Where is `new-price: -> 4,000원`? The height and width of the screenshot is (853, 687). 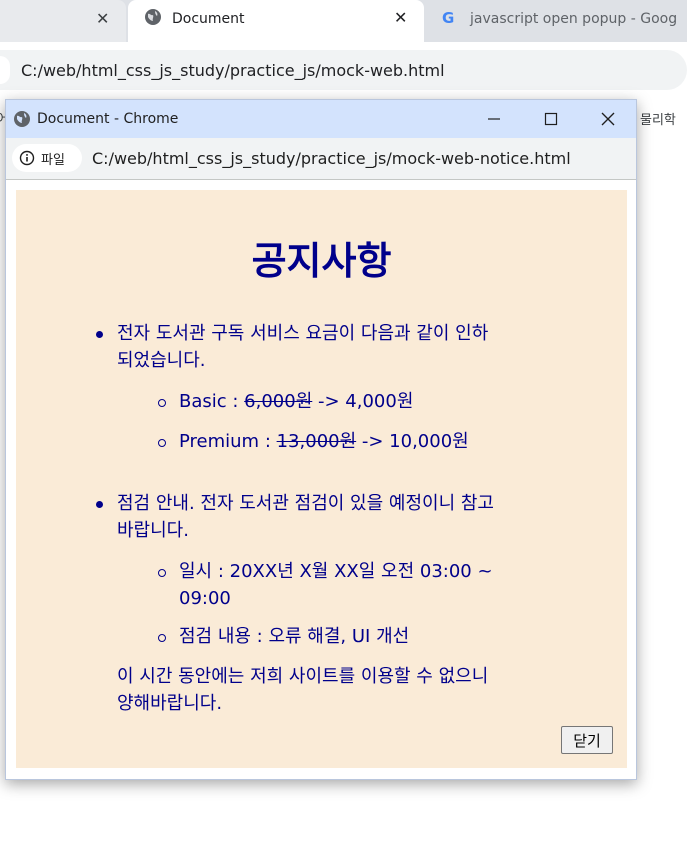 new-price: -> 4,000원 is located at coordinates (363, 401).